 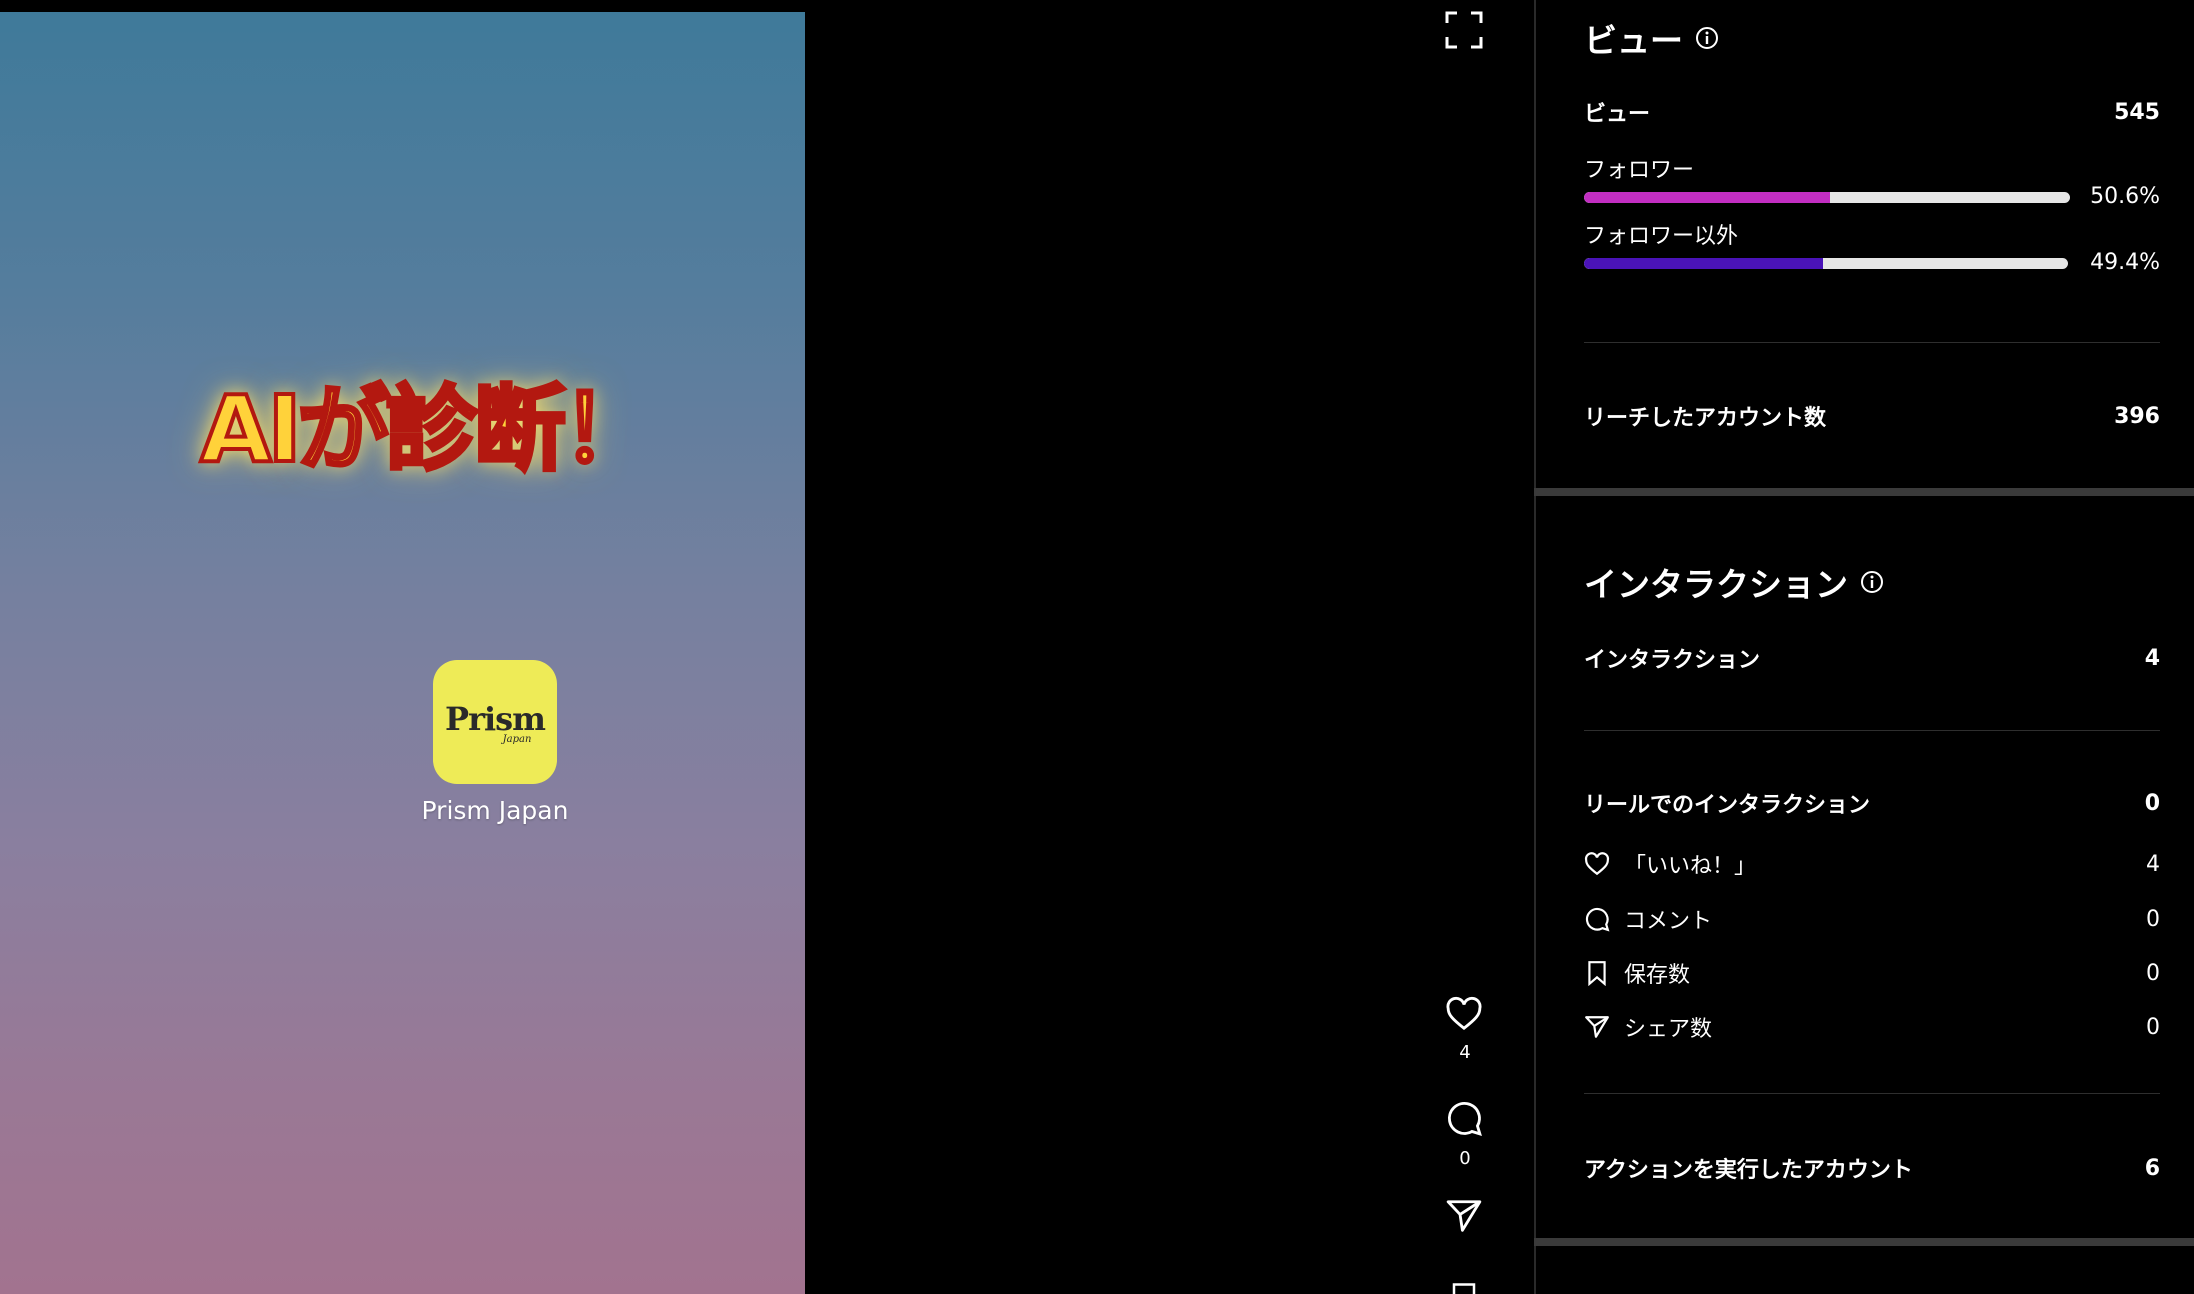 What do you see at coordinates (1661, 236) in the screenshot?
I see `nonfollowers-label: フォロワー以外` at bounding box center [1661, 236].